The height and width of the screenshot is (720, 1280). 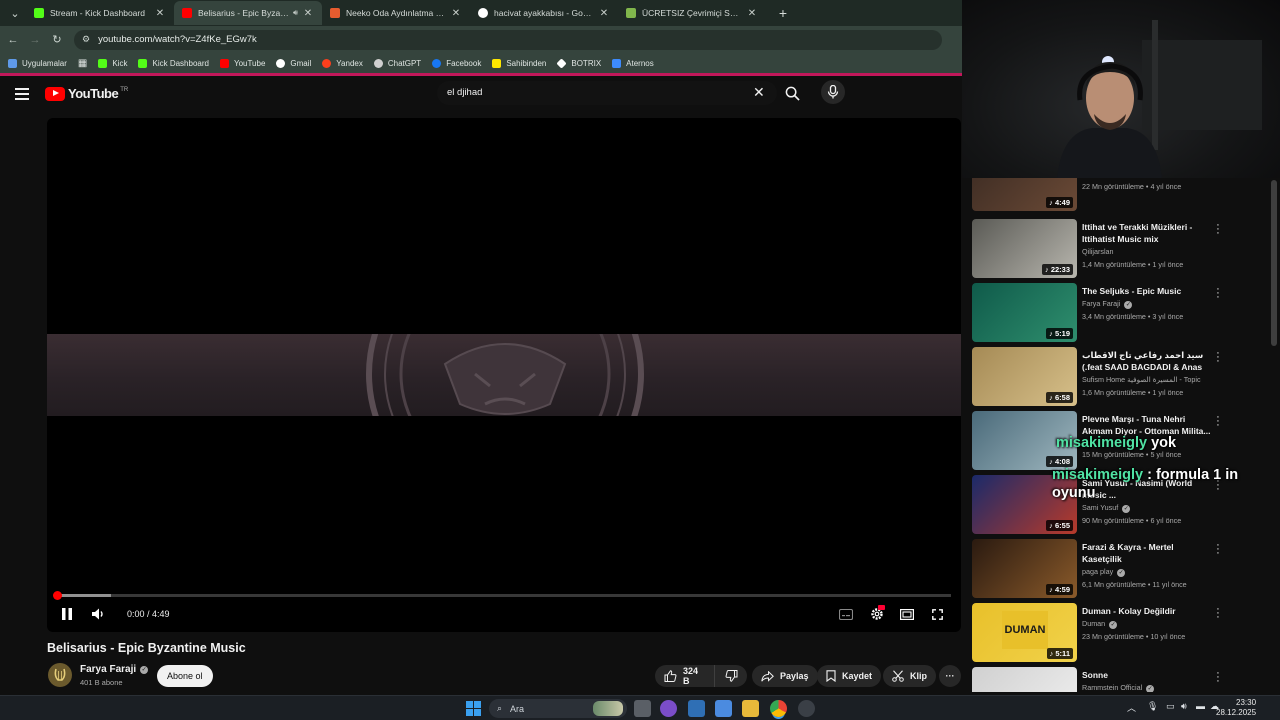 What do you see at coordinates (1100, 624) in the screenshot?
I see `video-channel: Duman ✓` at bounding box center [1100, 624].